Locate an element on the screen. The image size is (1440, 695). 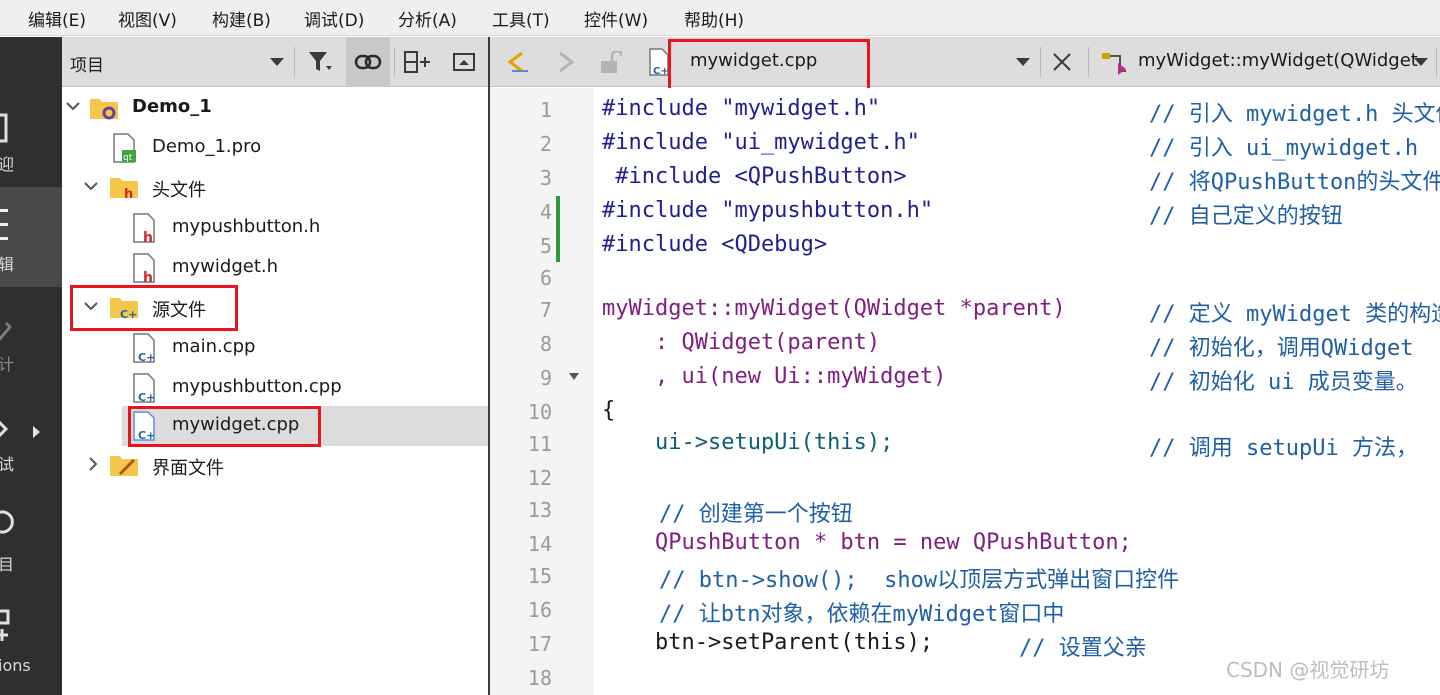
collapse-panel-icon is located at coordinates (464, 62).